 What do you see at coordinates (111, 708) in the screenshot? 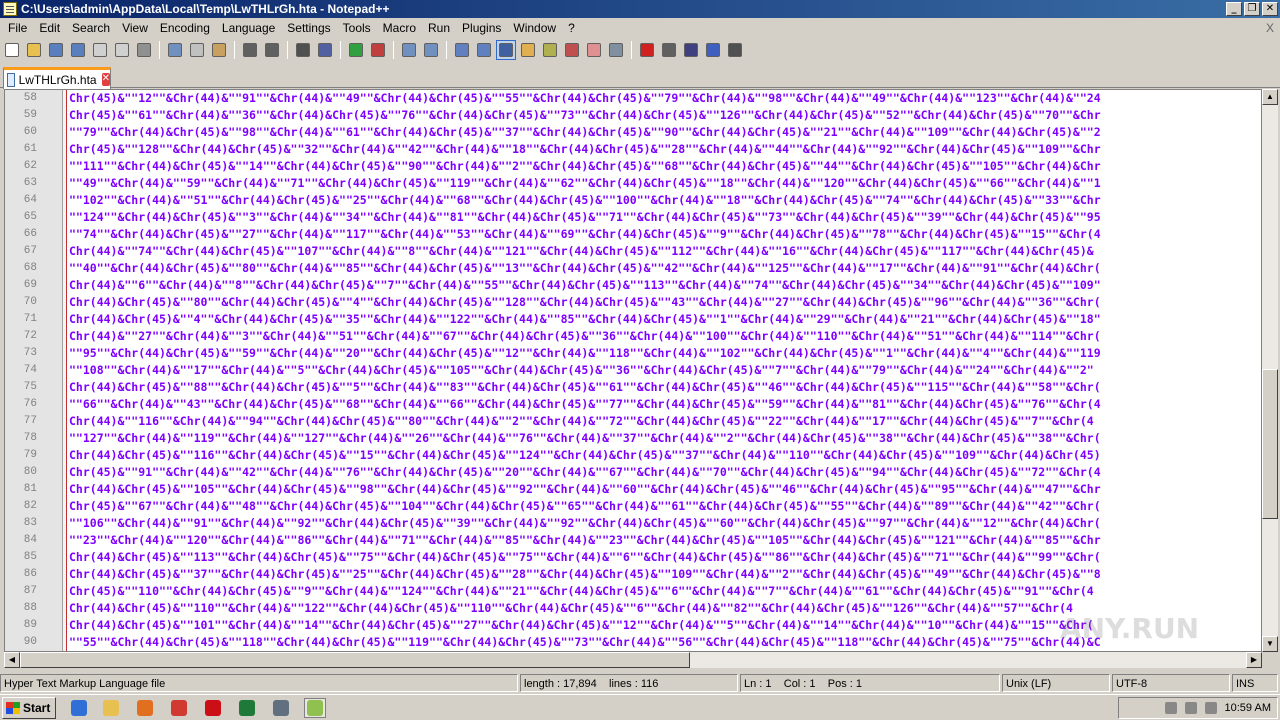
I see `explorer-taskbar-button` at bounding box center [111, 708].